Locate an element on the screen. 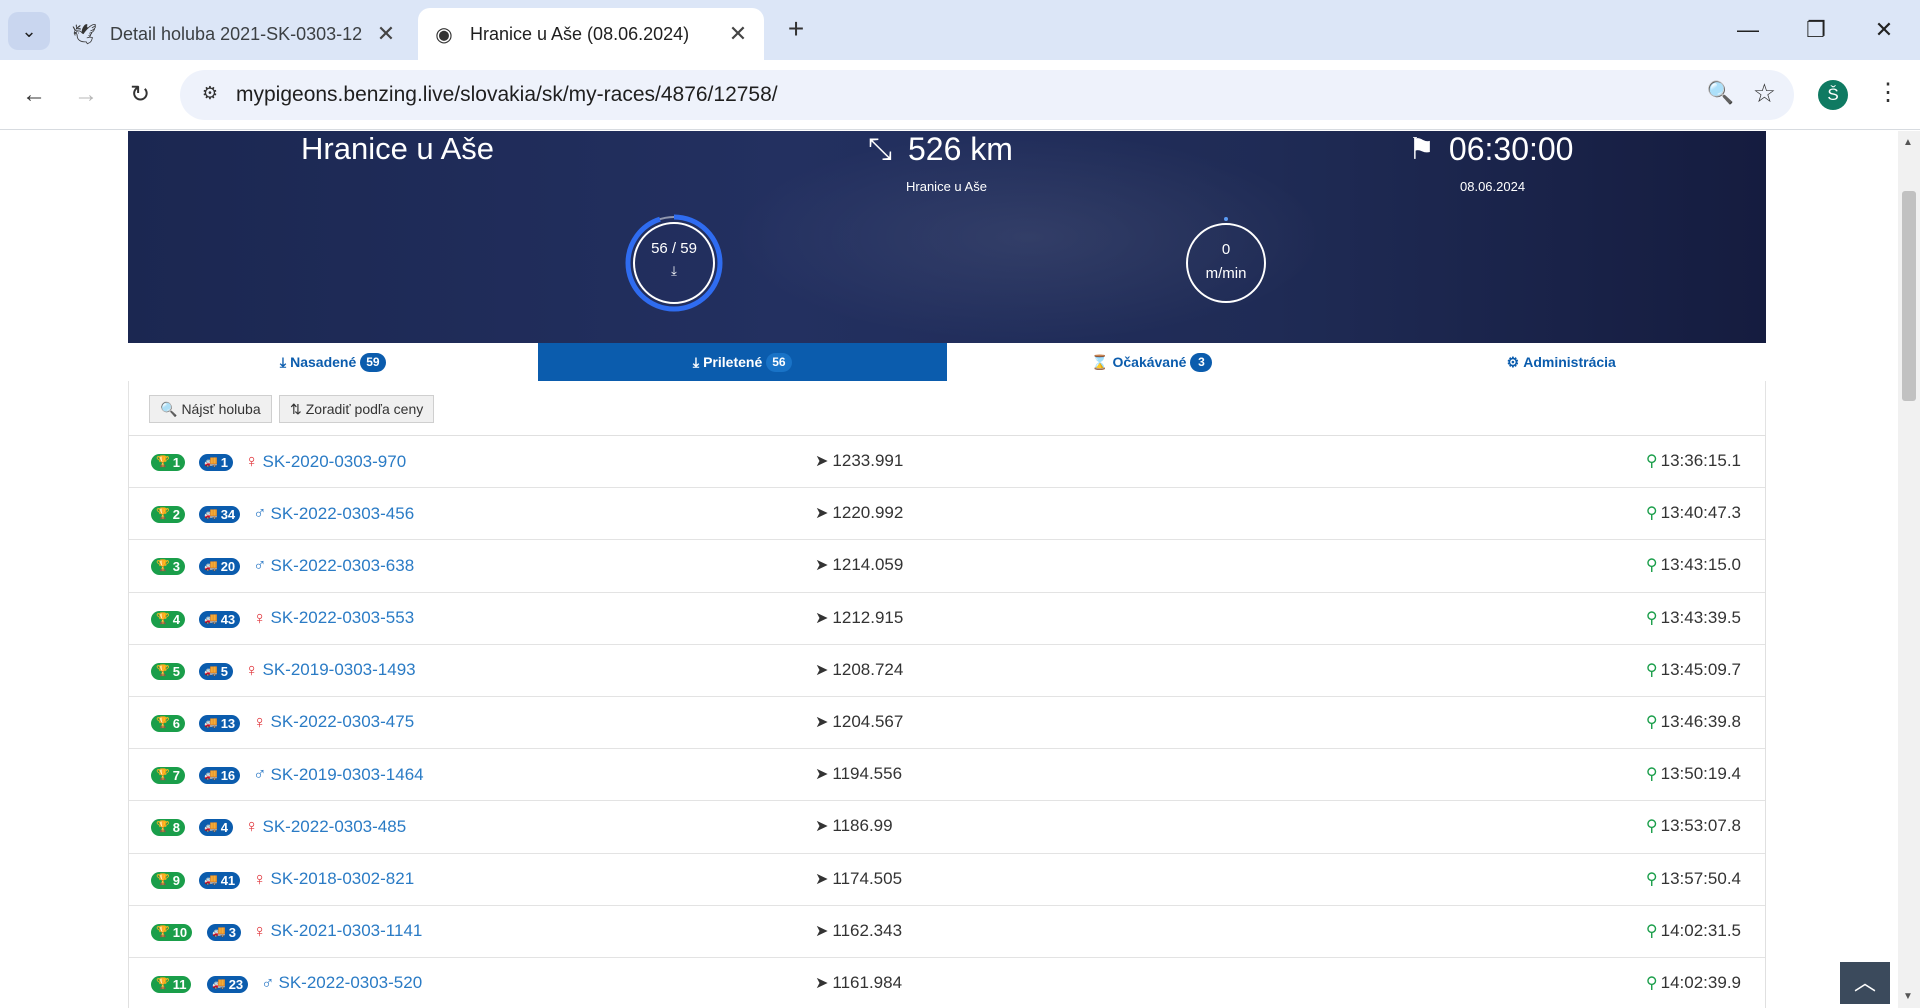 The height and width of the screenshot is (1008, 1920). back-to-top-button: ︿ is located at coordinates (1865, 983).